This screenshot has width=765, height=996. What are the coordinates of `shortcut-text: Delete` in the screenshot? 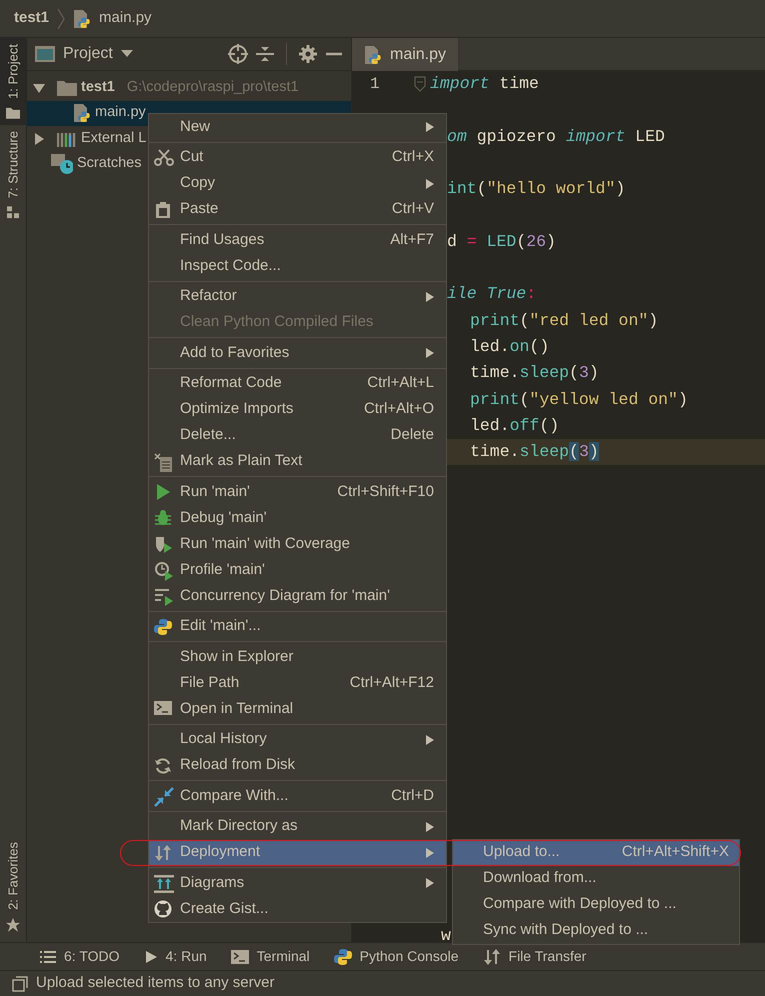 It's located at (412, 435).